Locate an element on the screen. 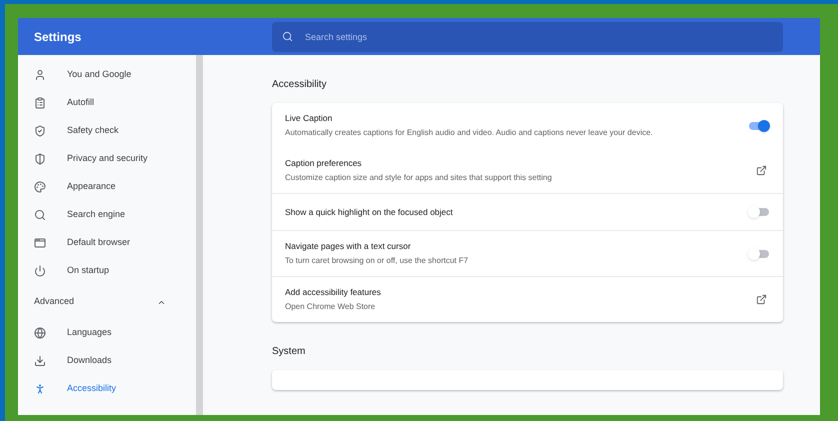  sidebar-item: Privacy and security is located at coordinates (107, 159).